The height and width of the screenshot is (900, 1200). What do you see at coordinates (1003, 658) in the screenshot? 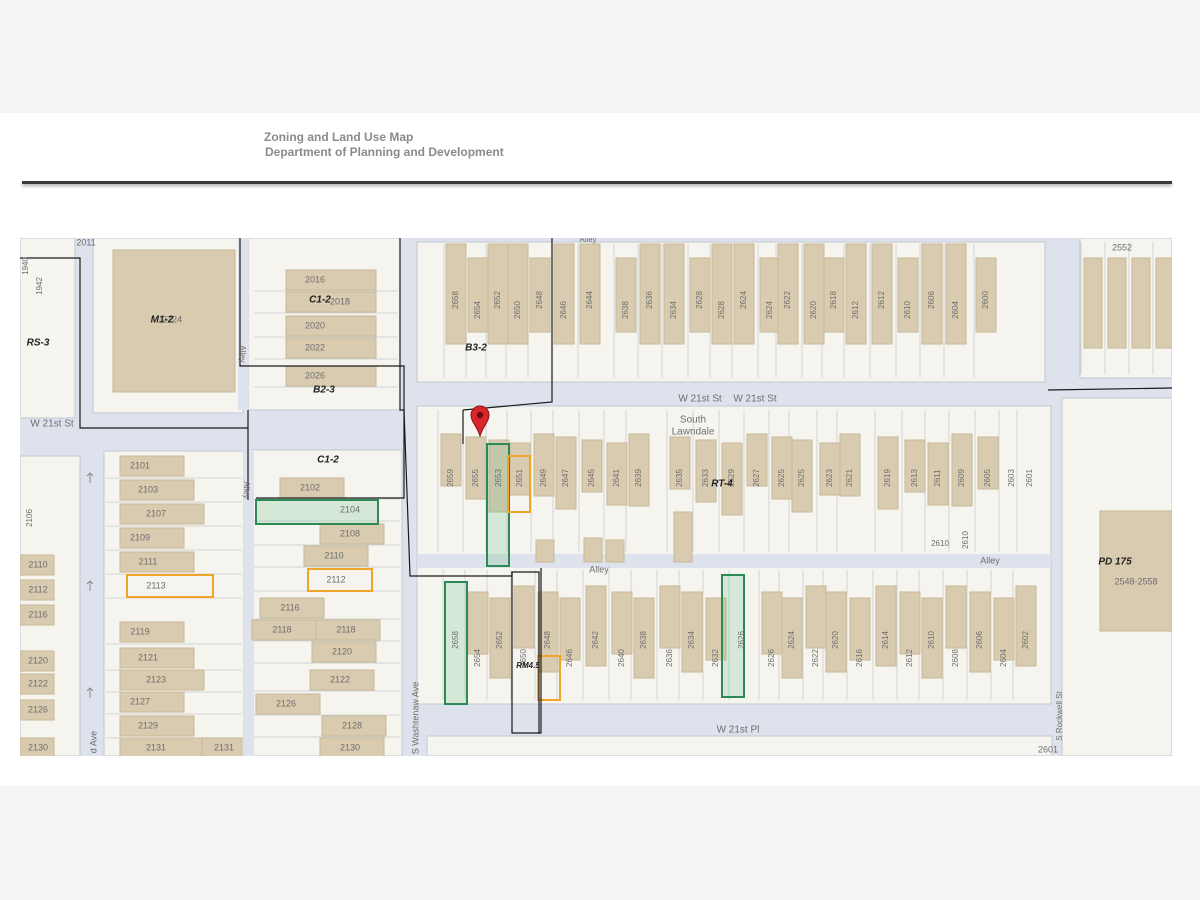
I see `address-label: 2604` at bounding box center [1003, 658].